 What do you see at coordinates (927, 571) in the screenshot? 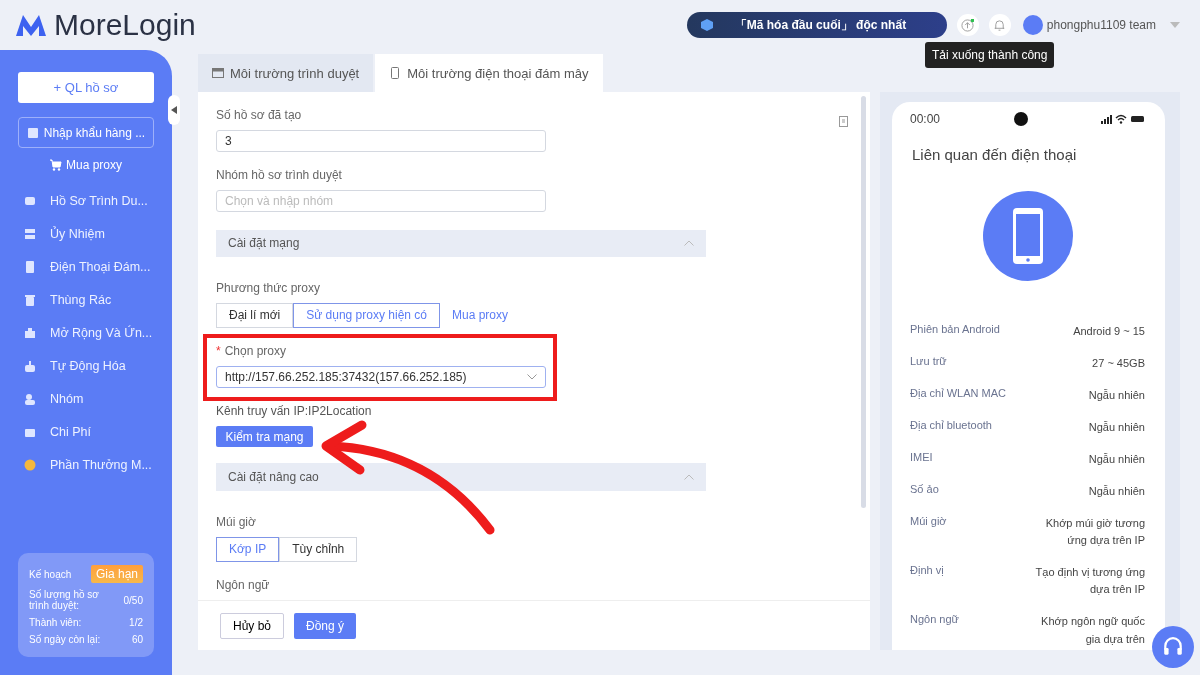
I see `spec-label: Định vị` at bounding box center [927, 571].